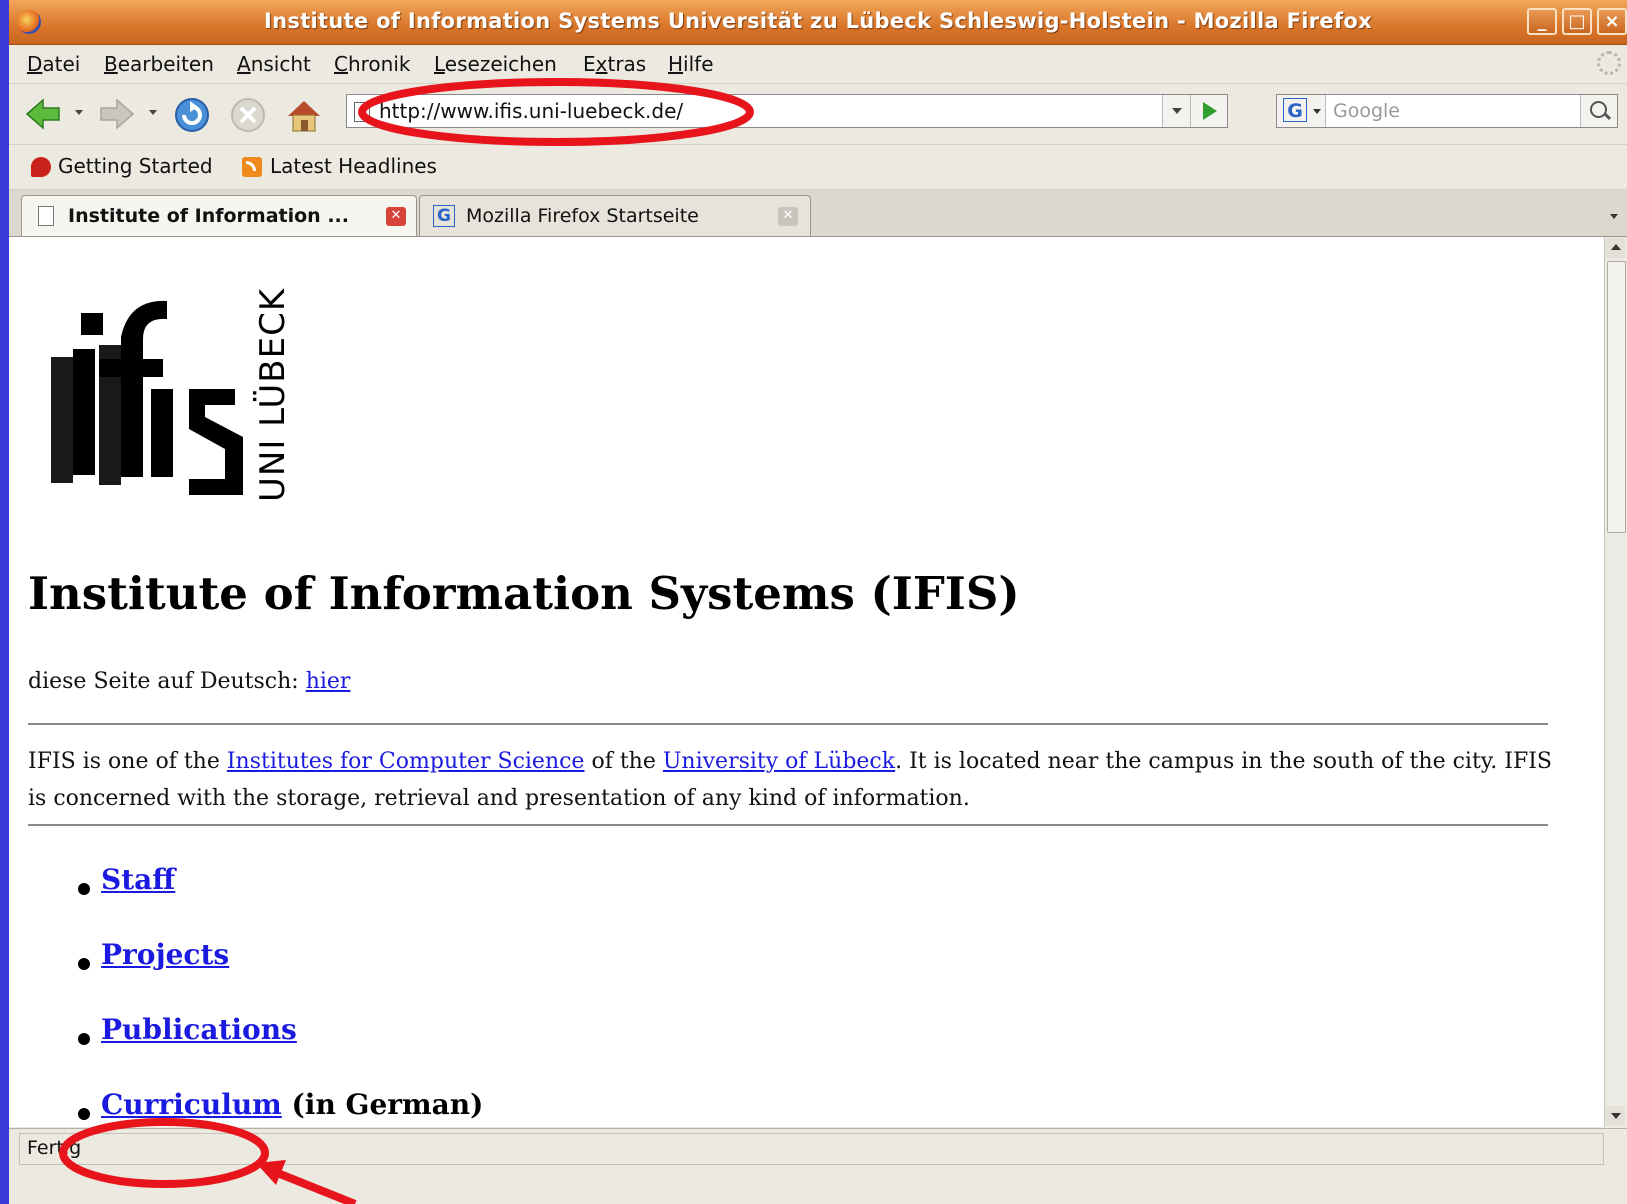  I want to click on menu-extras: Extras, so click(614, 64).